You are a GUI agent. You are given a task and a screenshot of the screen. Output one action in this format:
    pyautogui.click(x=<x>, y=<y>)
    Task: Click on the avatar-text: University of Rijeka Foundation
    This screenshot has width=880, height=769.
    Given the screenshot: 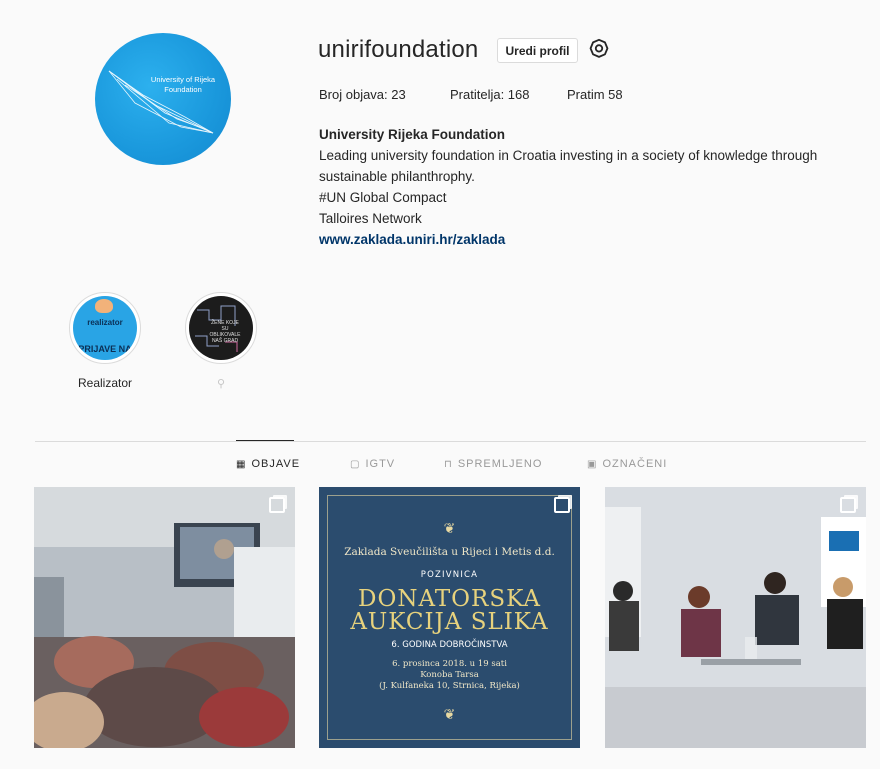 What is the action you would take?
    pyautogui.click(x=183, y=84)
    